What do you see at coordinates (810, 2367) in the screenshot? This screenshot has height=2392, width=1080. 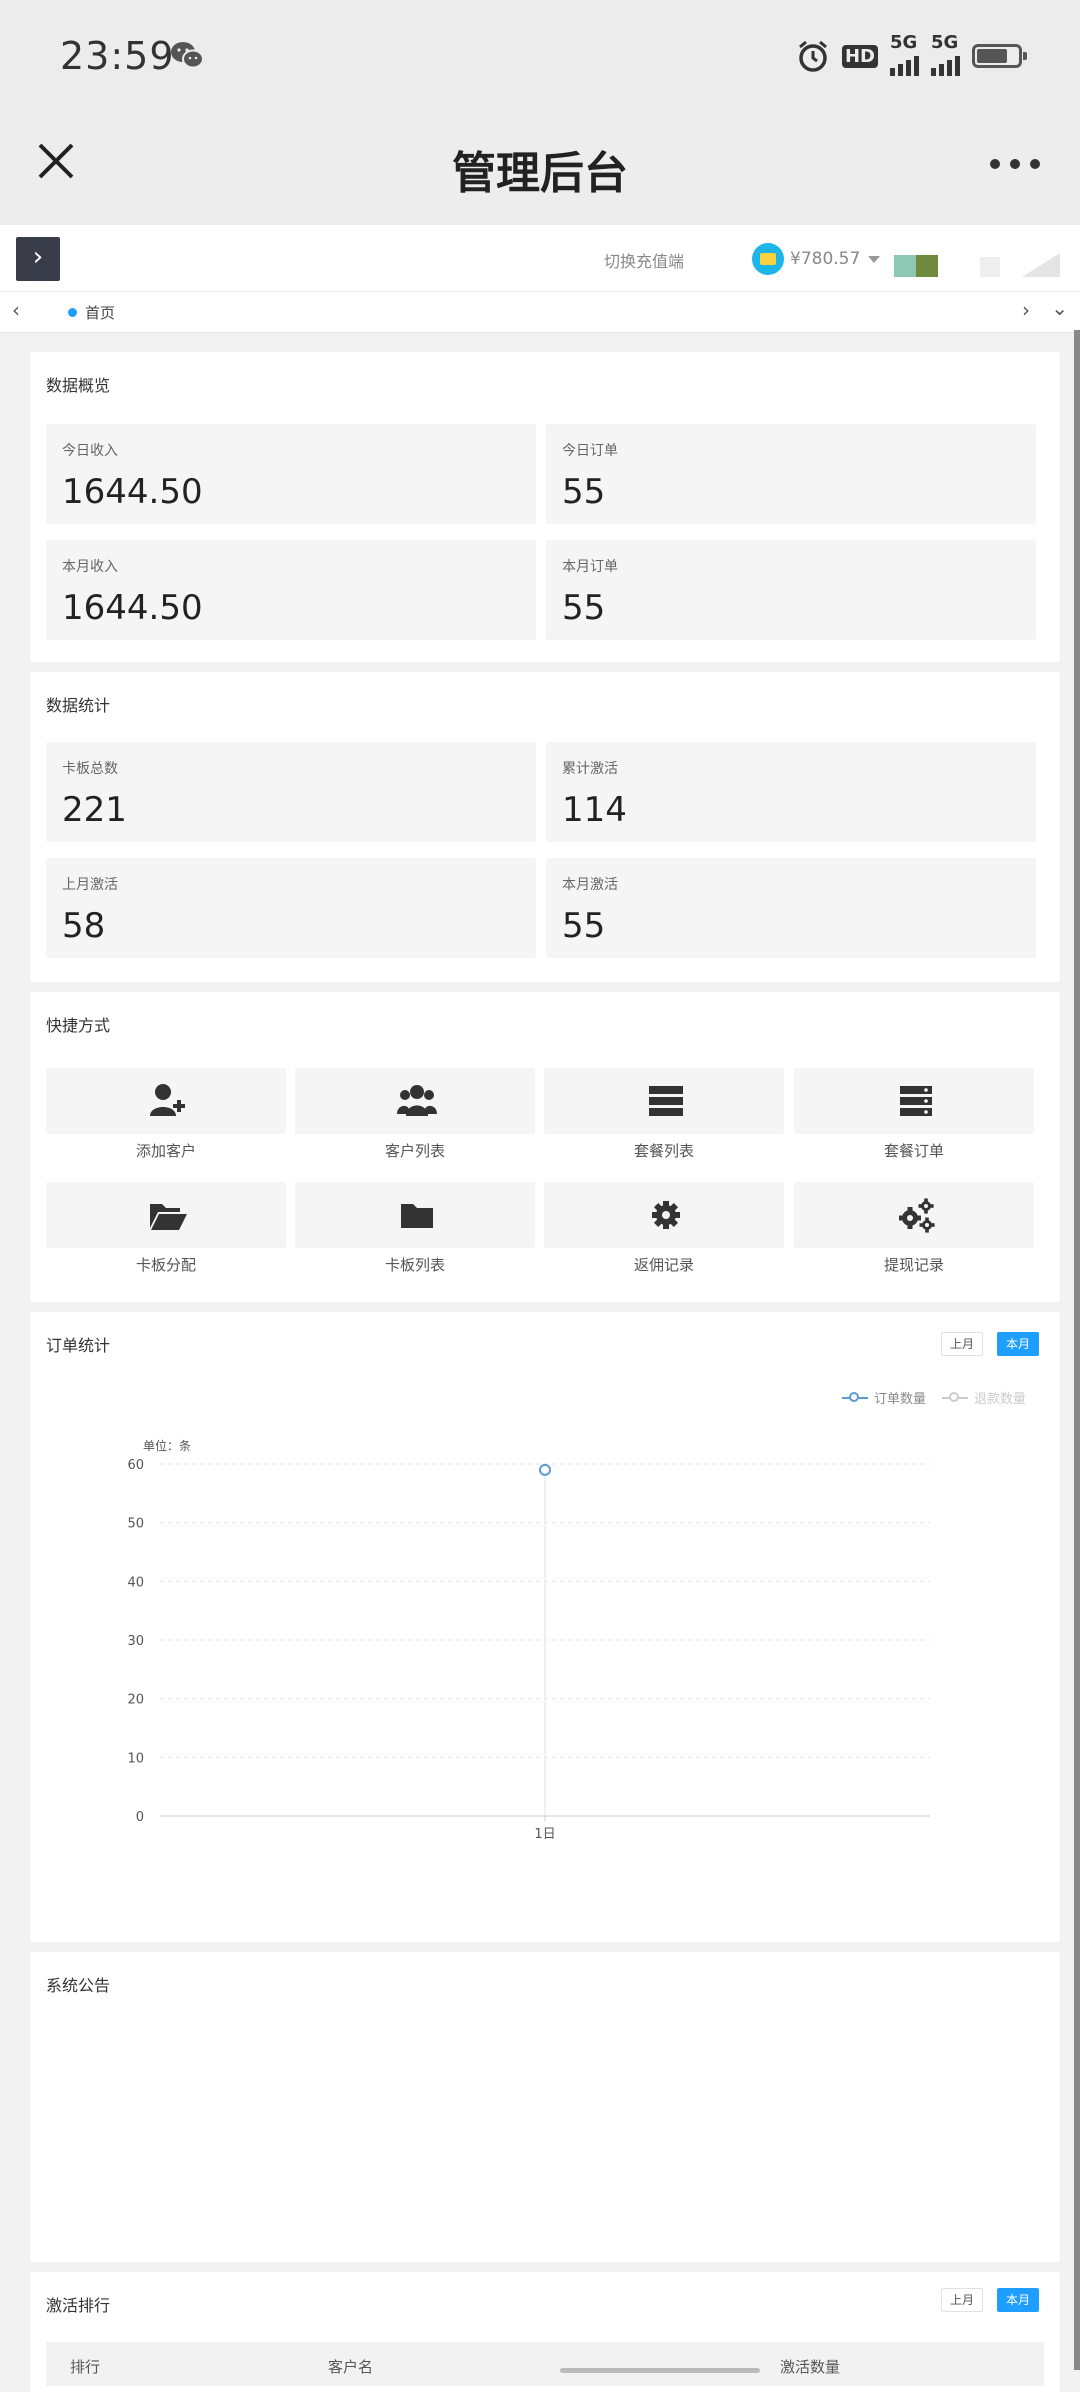 I see `column-header-activations: 激活数量` at bounding box center [810, 2367].